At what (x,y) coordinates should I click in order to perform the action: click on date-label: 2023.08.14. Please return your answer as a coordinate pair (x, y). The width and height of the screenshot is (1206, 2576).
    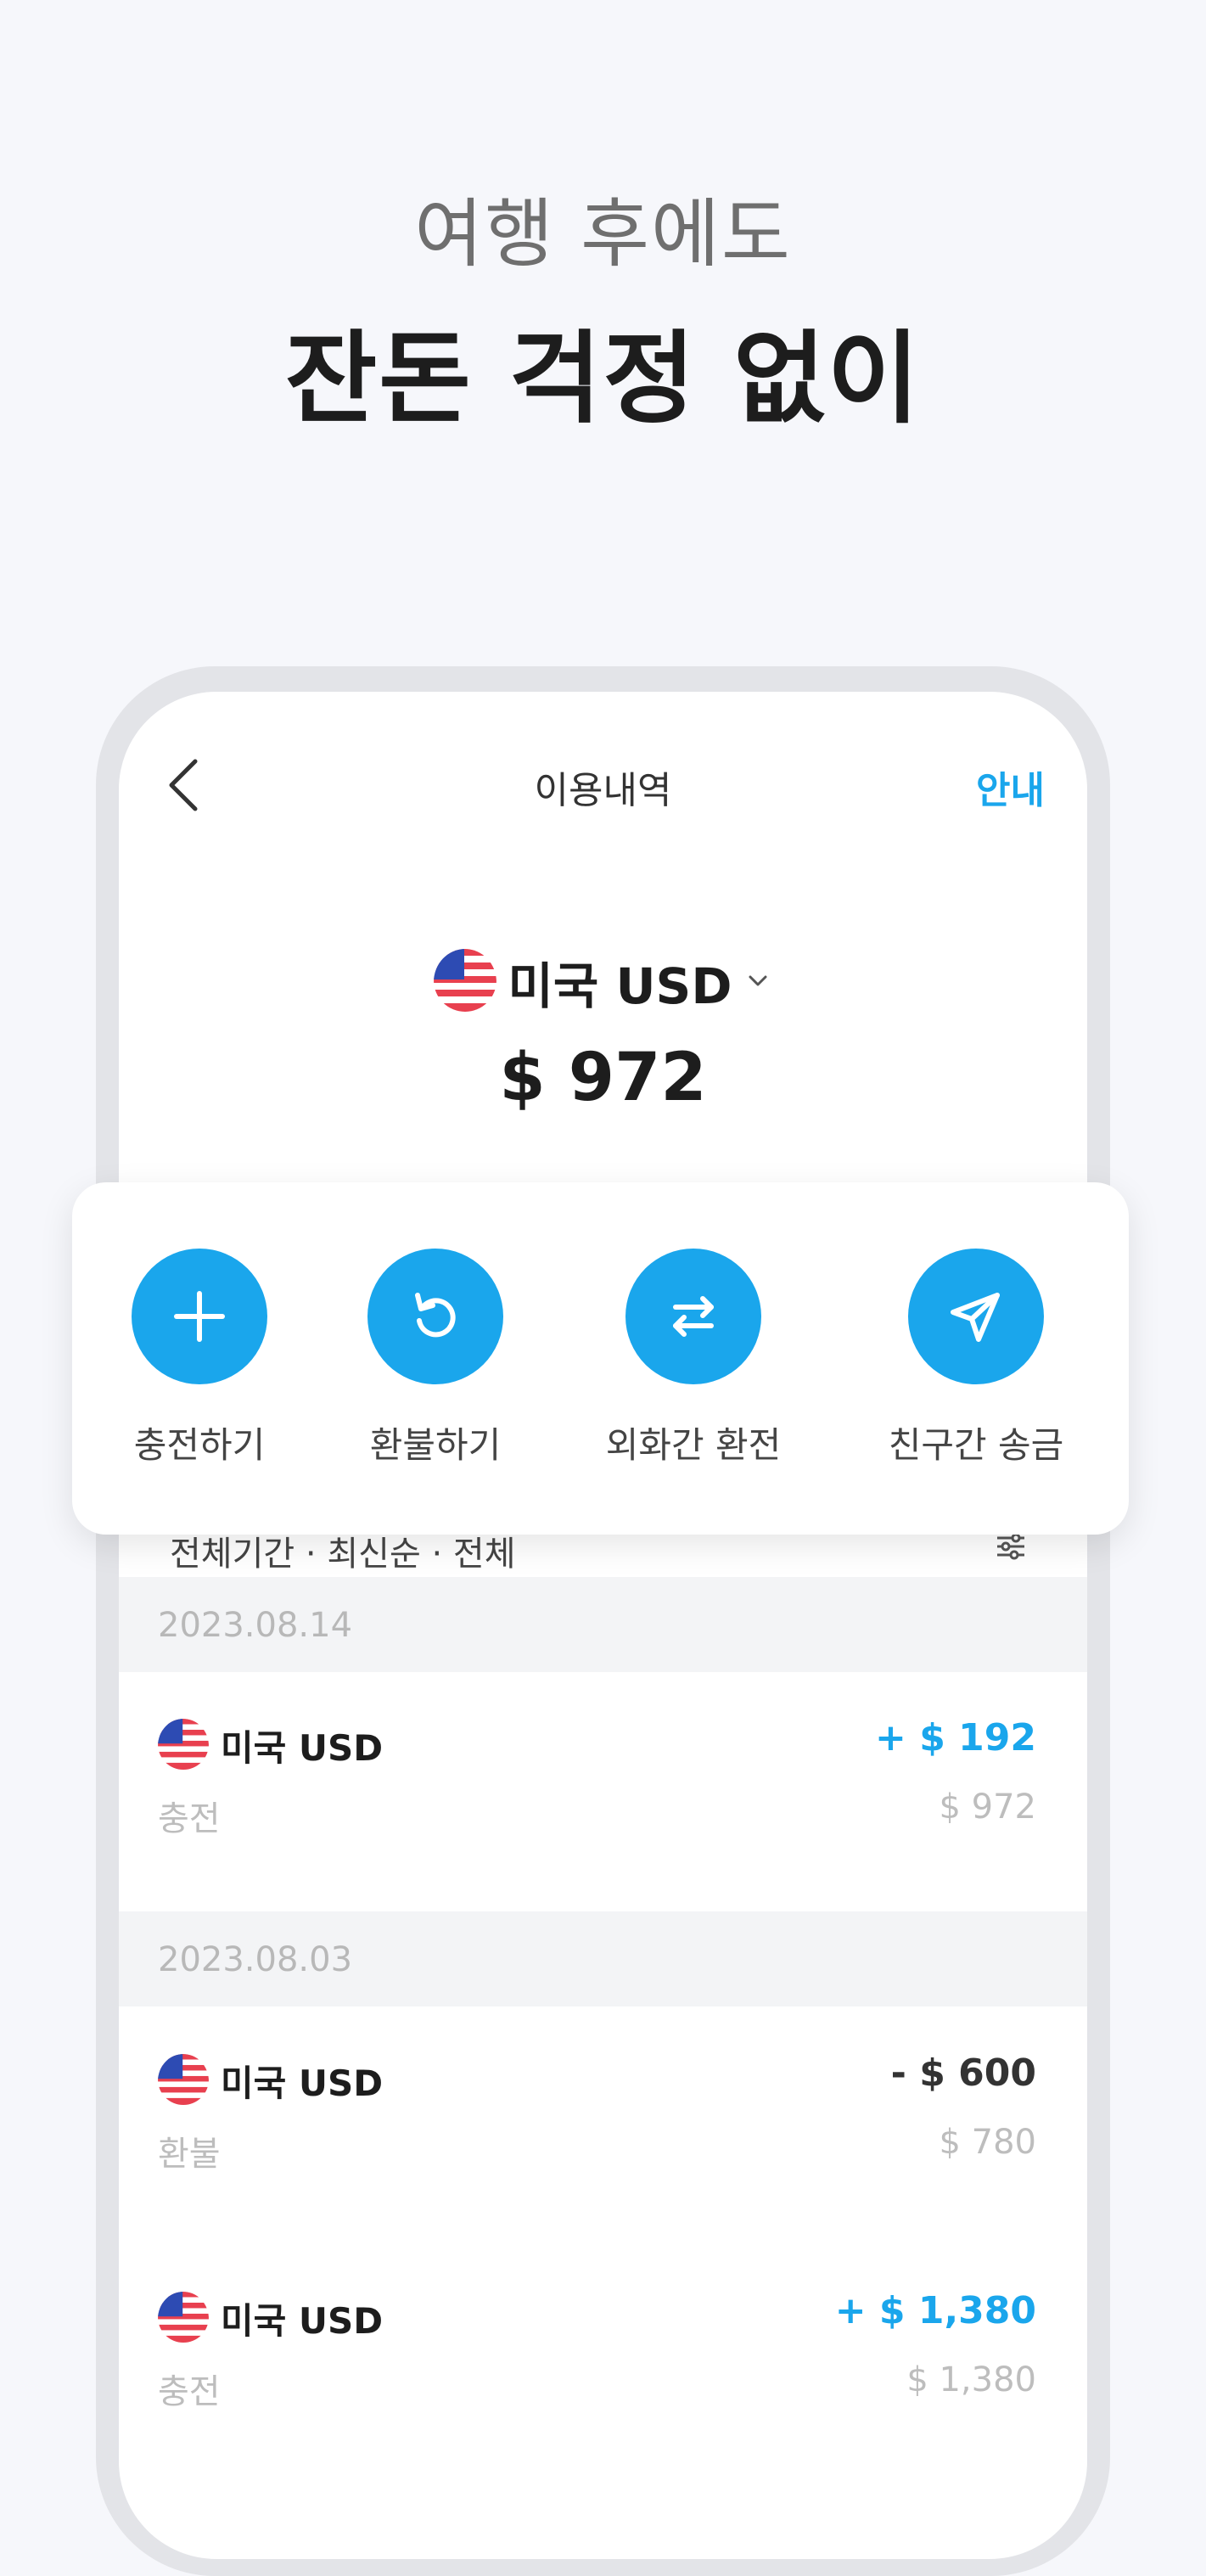
    Looking at the image, I should click on (255, 1625).